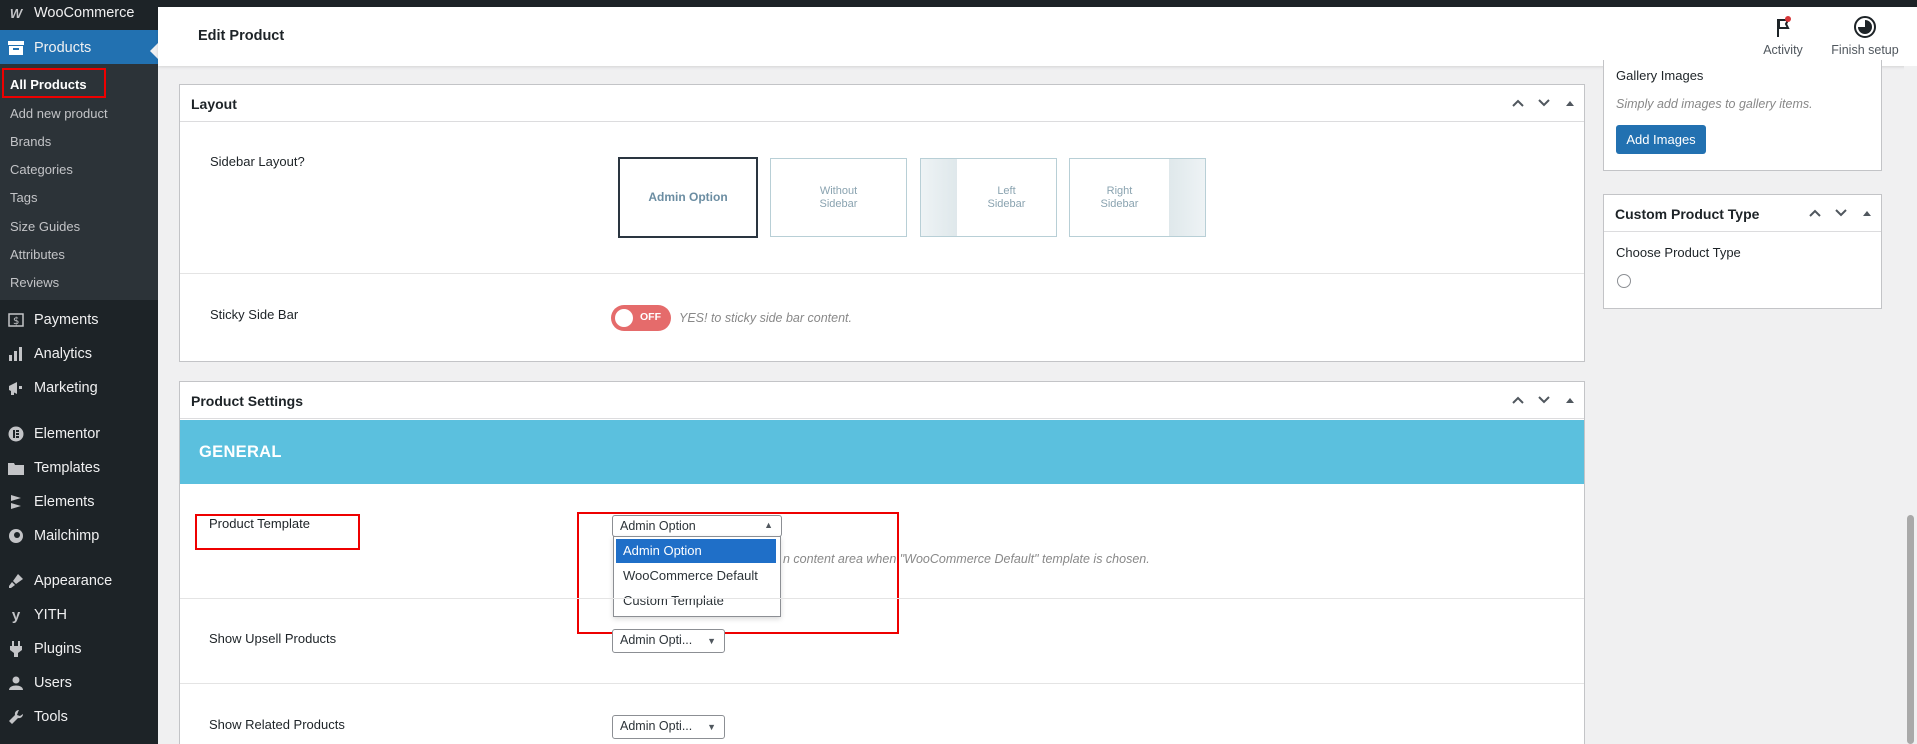 The image size is (1917, 744). I want to click on flag-icon, so click(1783, 27).